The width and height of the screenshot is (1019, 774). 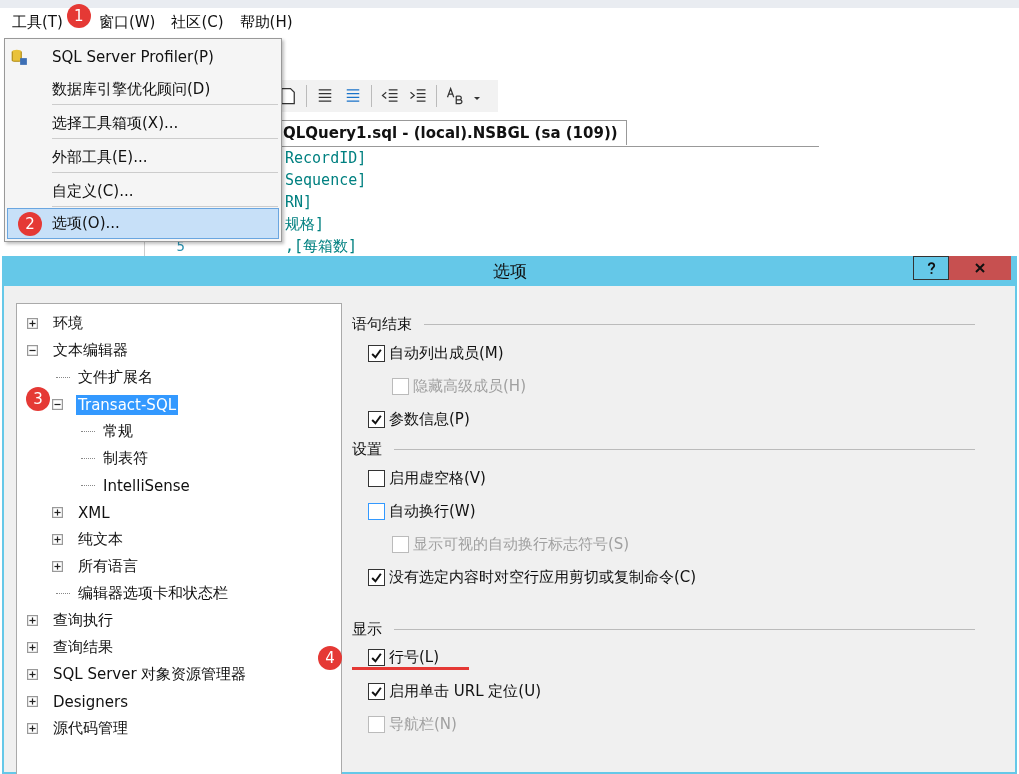 I want to click on checkbox-option: 行号(L), so click(x=411, y=658).